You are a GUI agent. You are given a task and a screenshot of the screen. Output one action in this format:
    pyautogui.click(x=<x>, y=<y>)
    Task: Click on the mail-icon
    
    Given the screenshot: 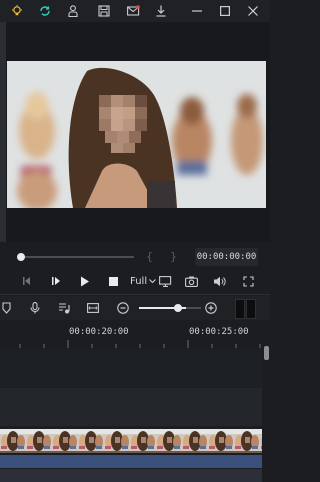 What is the action you would take?
    pyautogui.click(x=133, y=11)
    